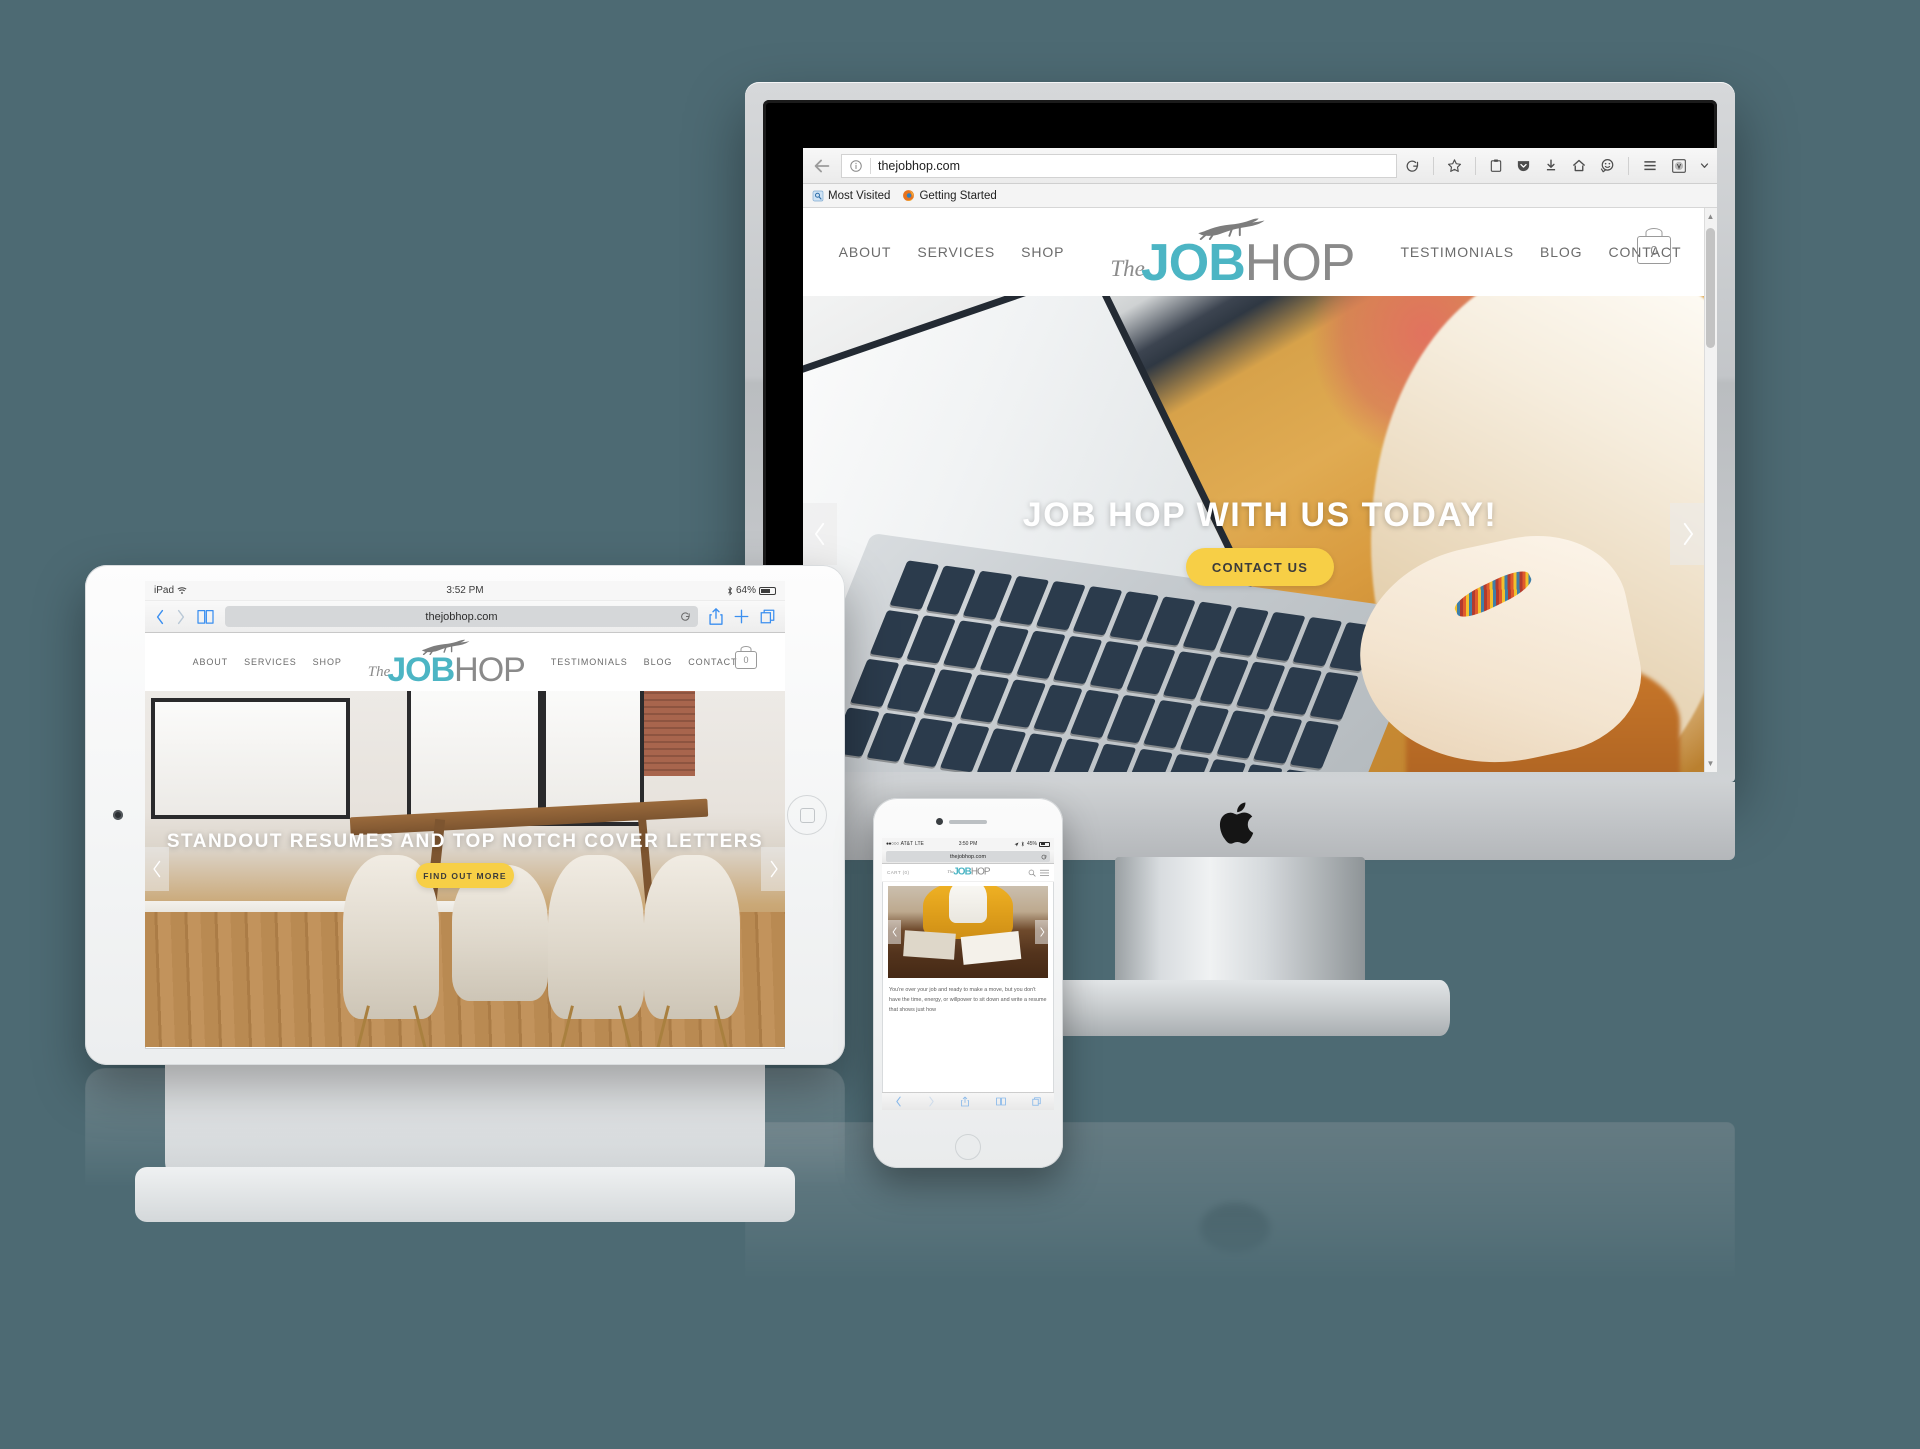 This screenshot has width=1920, height=1449. I want to click on bookmark-most-visited: Most Visited, so click(851, 196).